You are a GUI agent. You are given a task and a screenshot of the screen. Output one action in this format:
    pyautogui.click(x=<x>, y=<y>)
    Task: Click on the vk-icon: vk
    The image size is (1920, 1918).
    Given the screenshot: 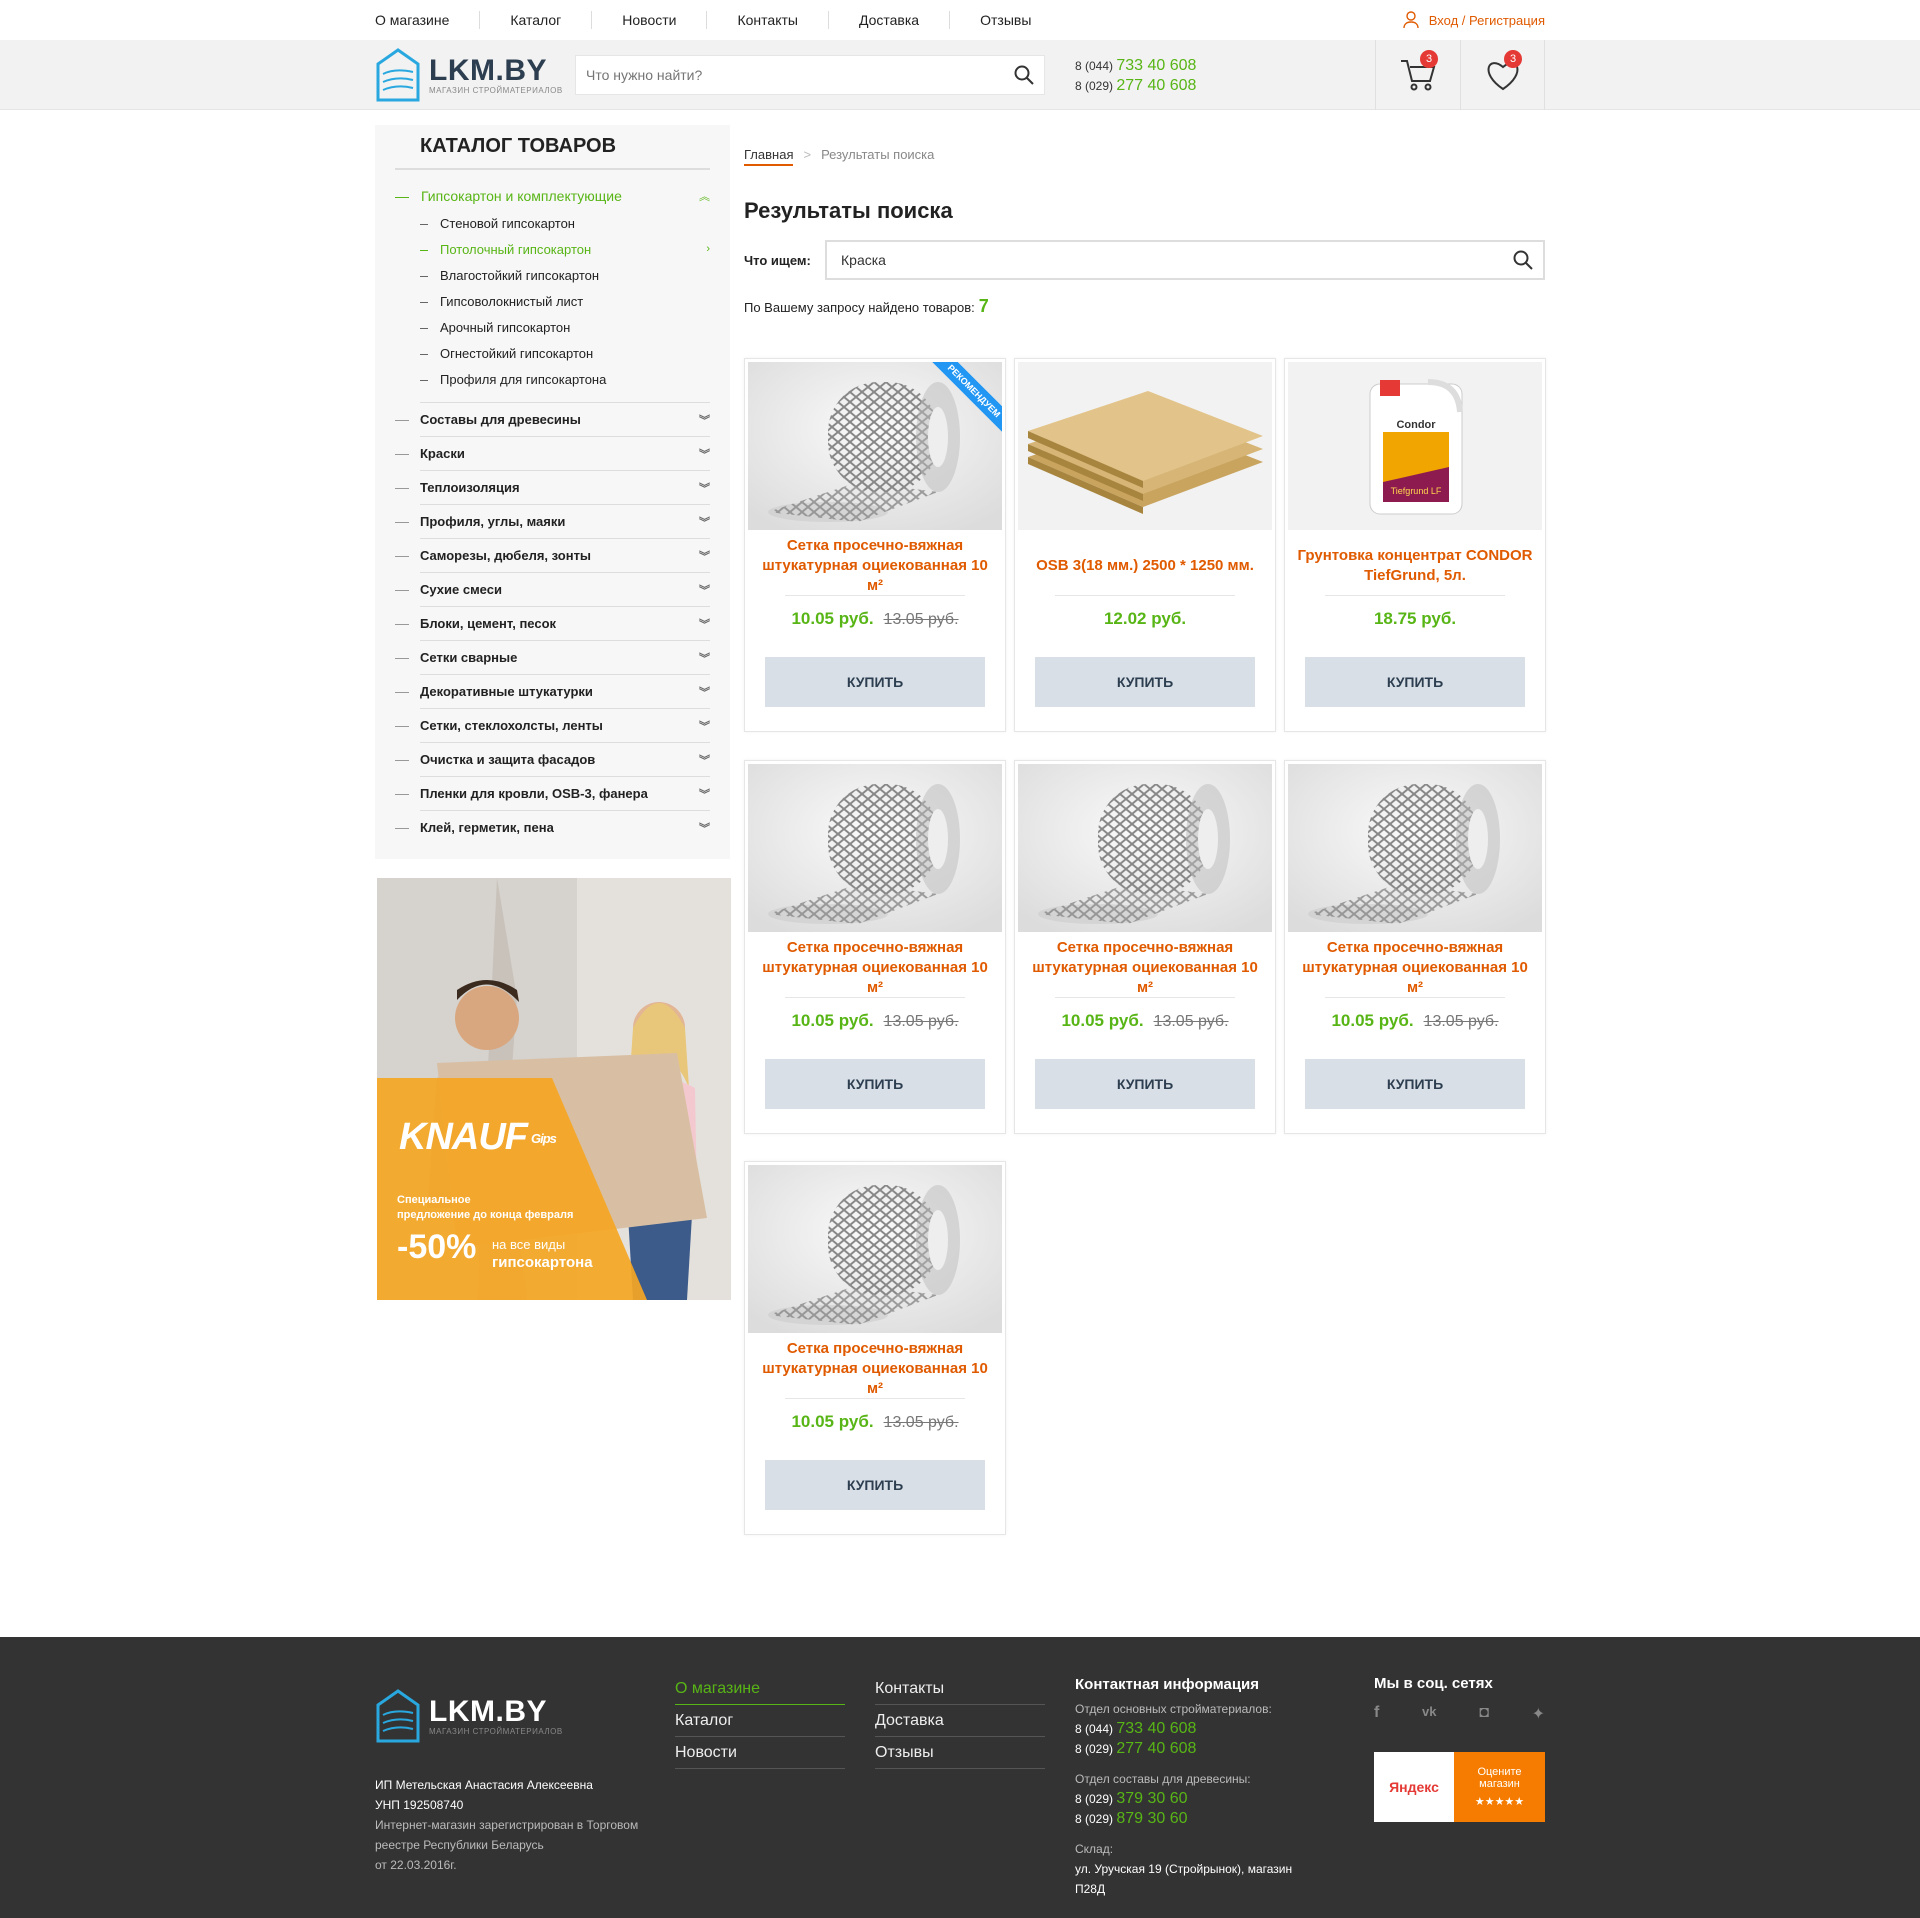 What is the action you would take?
    pyautogui.click(x=1429, y=1714)
    